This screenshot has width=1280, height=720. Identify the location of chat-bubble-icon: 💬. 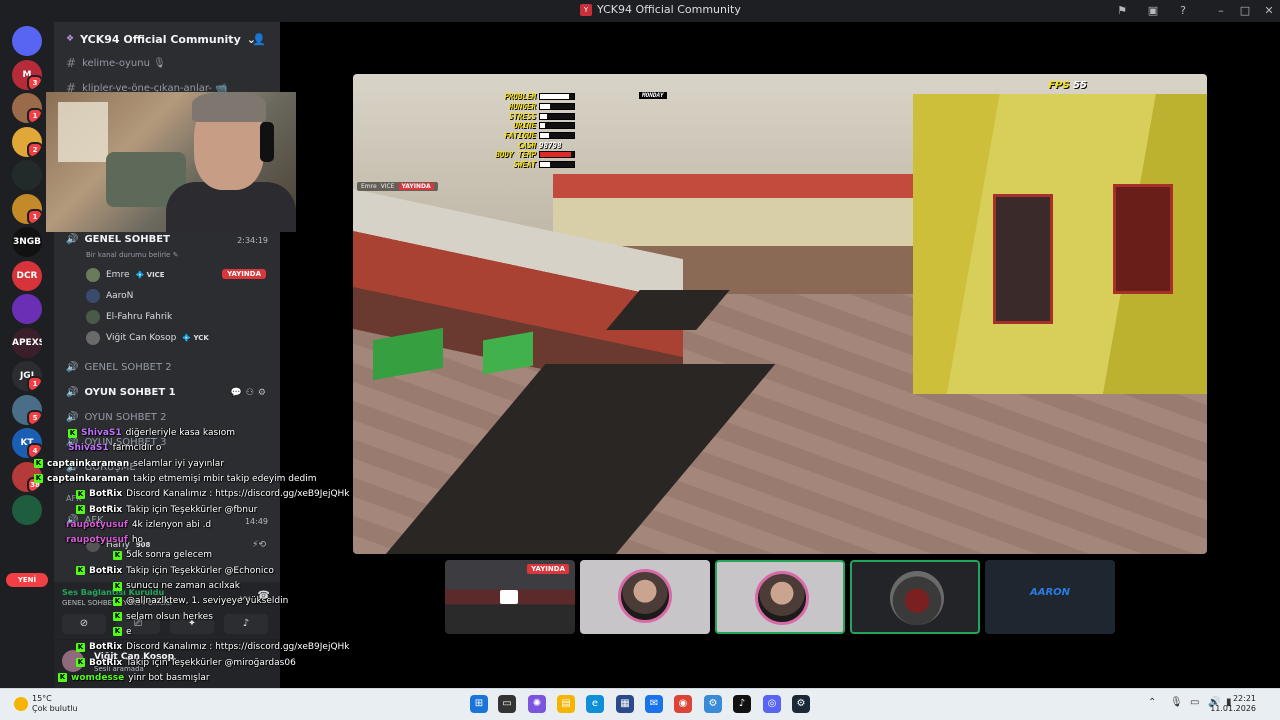
(236, 393).